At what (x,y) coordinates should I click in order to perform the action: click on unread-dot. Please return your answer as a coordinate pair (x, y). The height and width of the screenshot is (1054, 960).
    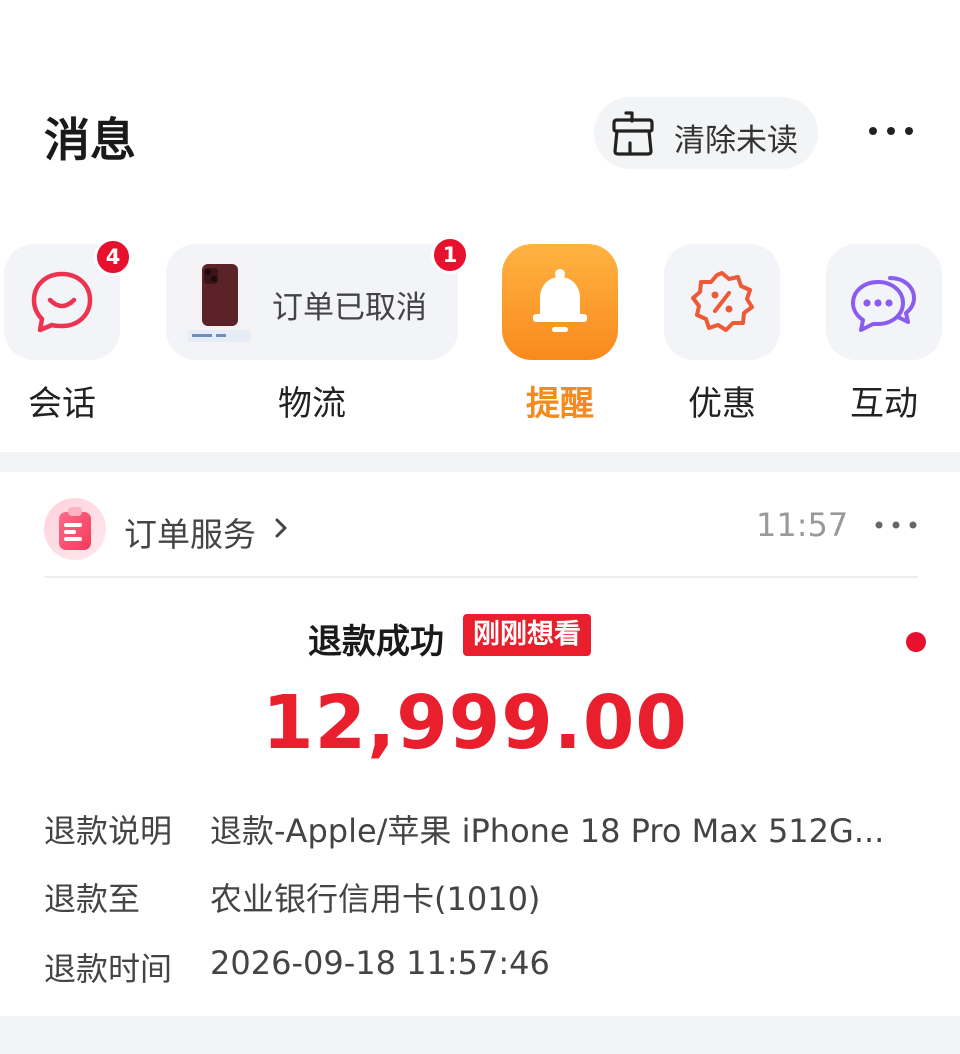
    Looking at the image, I should click on (916, 642).